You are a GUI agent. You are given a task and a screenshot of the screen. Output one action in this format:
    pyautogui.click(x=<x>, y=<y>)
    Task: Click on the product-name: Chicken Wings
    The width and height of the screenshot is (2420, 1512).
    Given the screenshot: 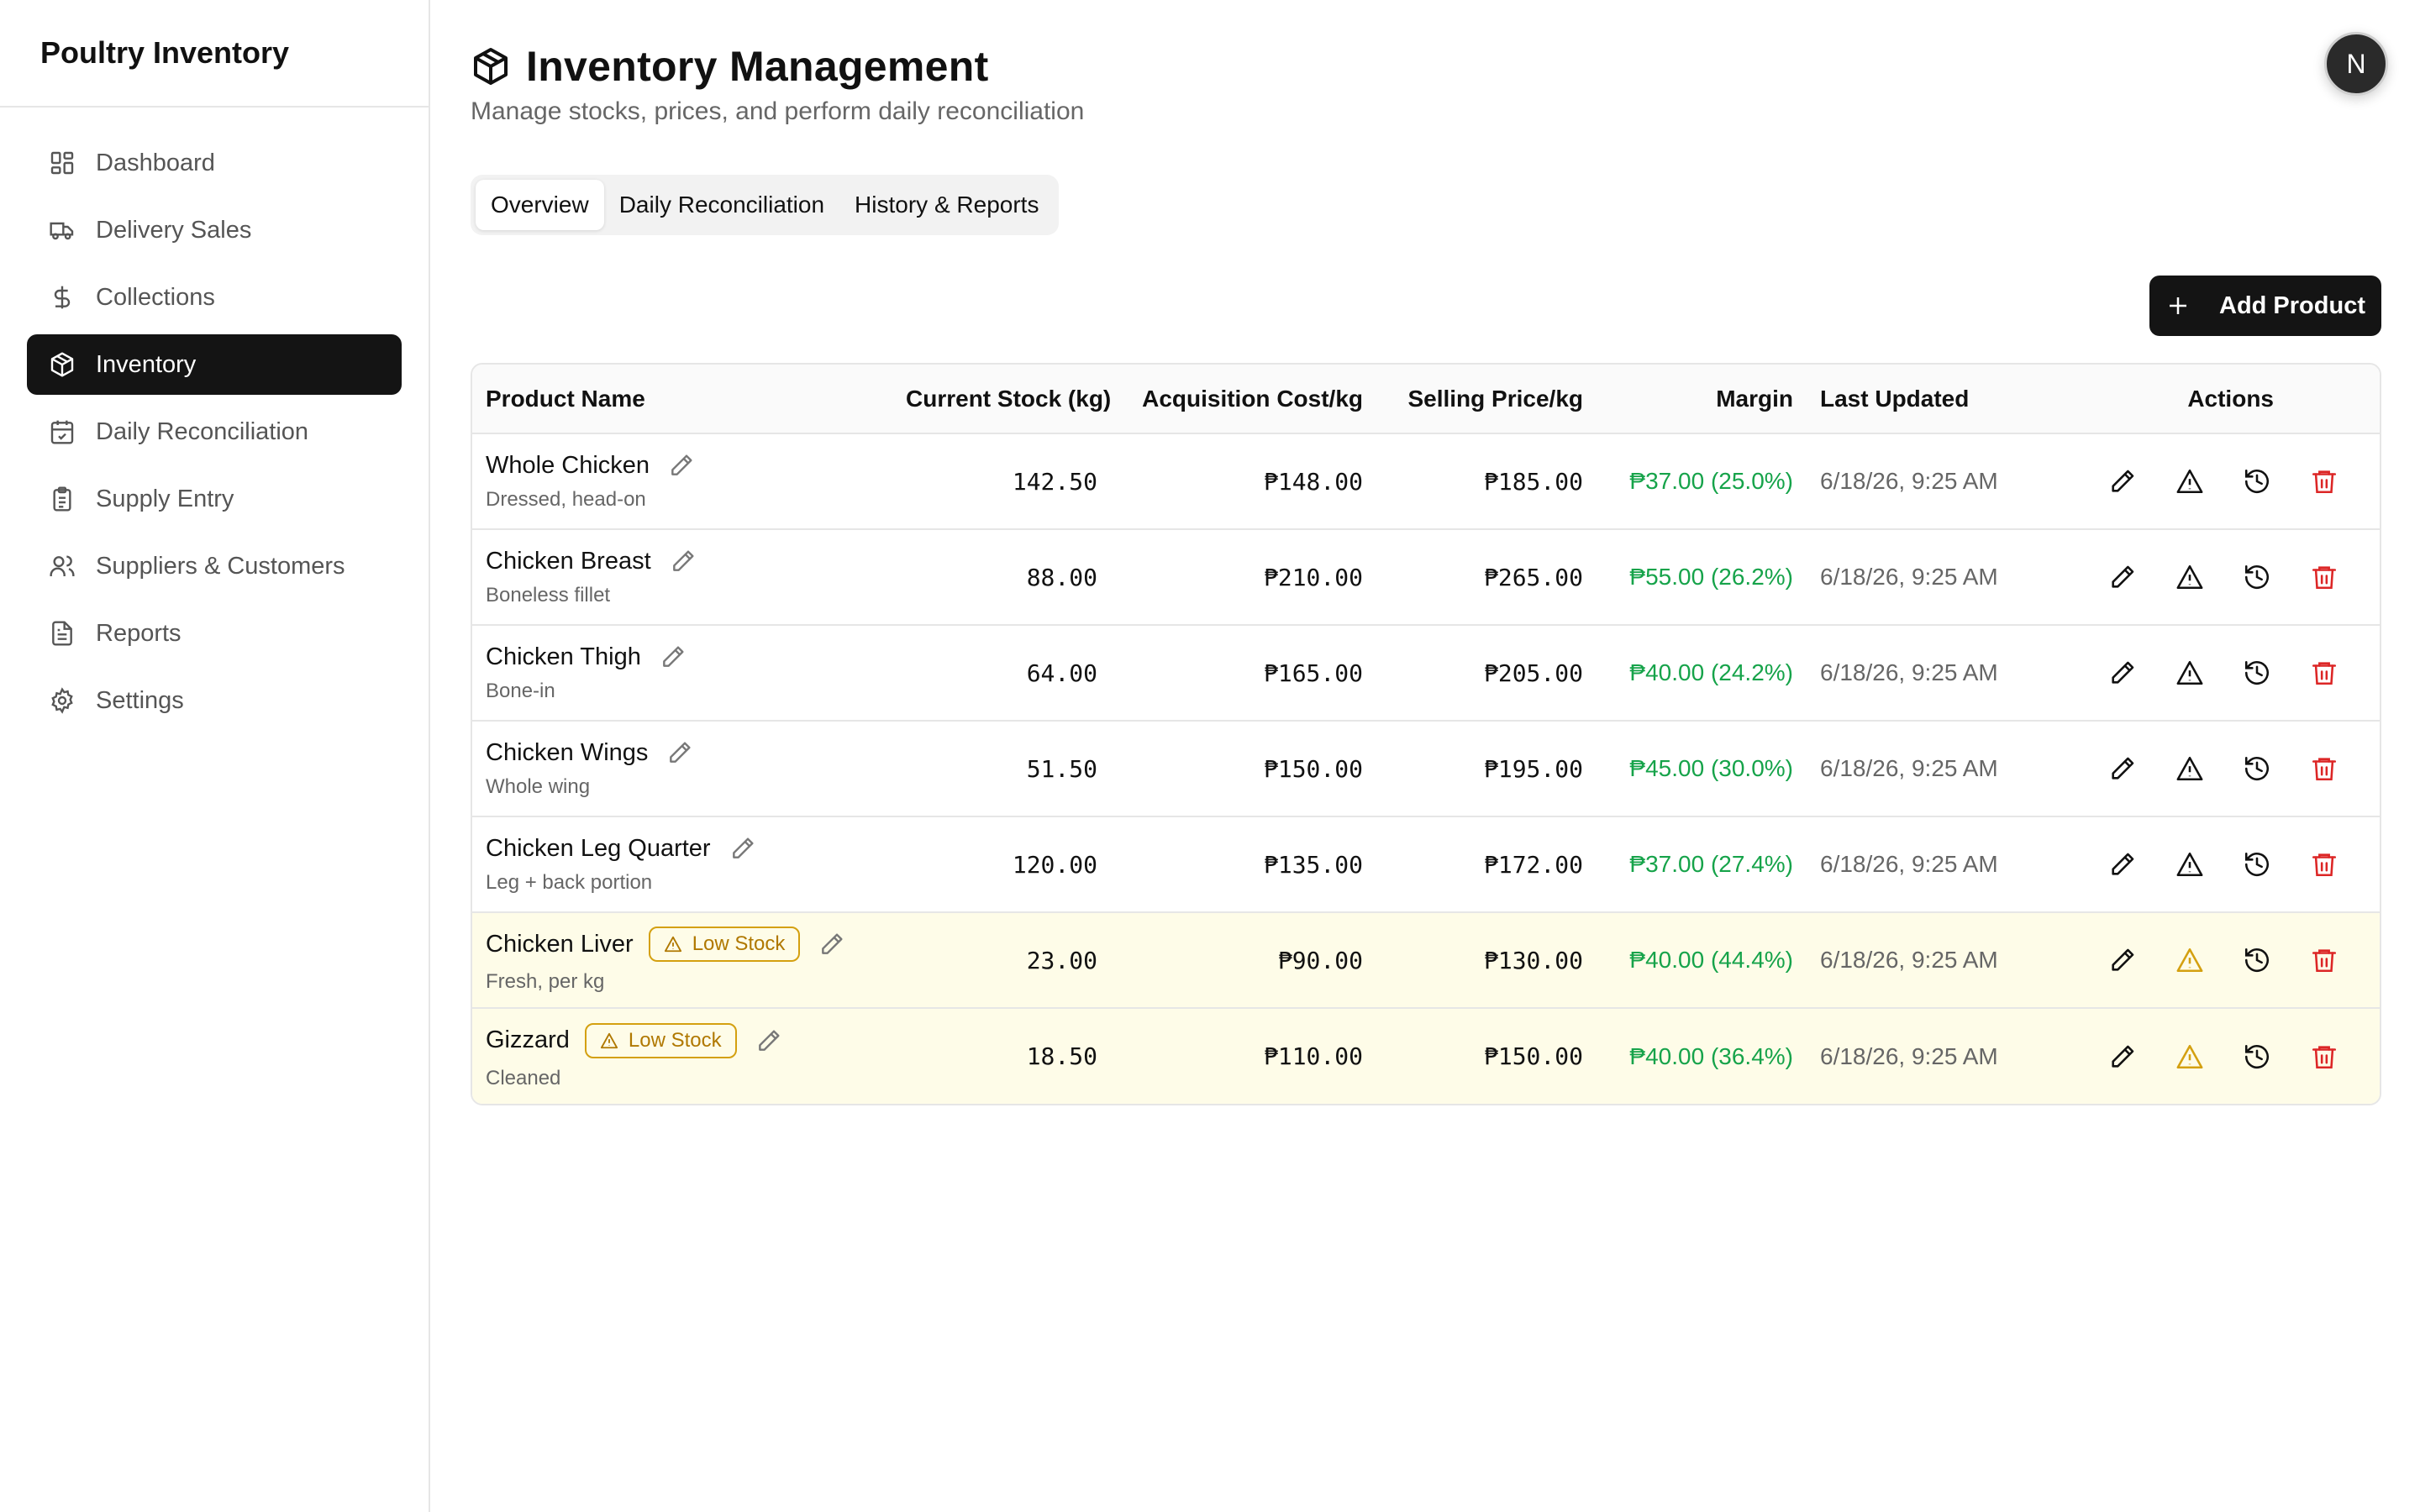 What is the action you would take?
    pyautogui.click(x=567, y=752)
    